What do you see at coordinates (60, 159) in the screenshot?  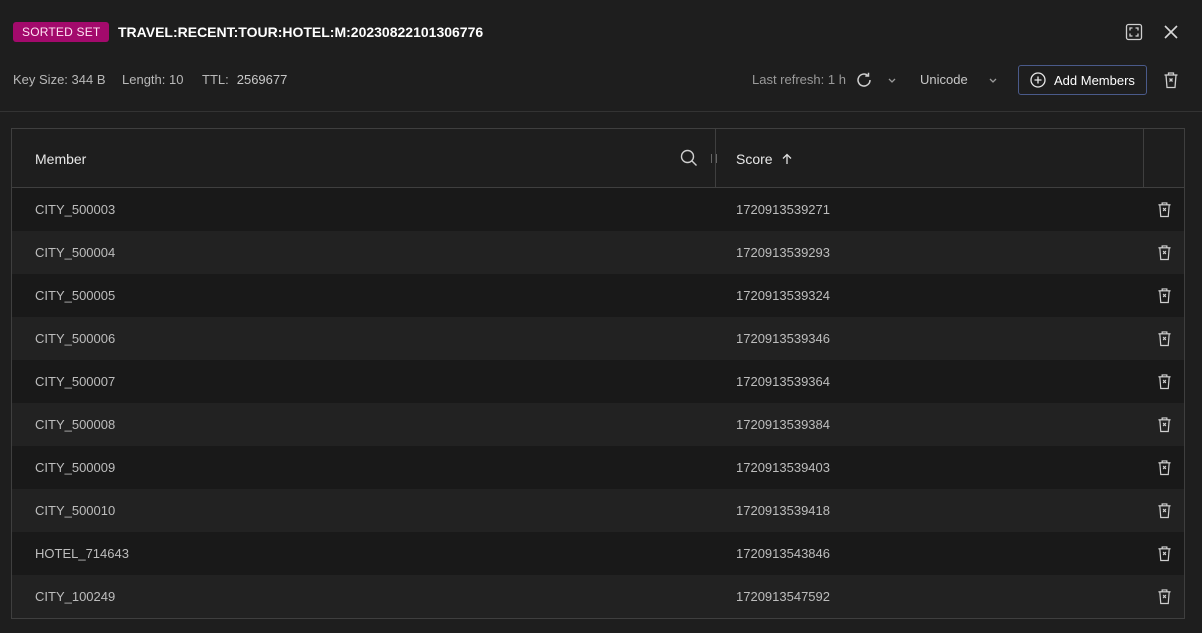 I see `column-header-member: Member` at bounding box center [60, 159].